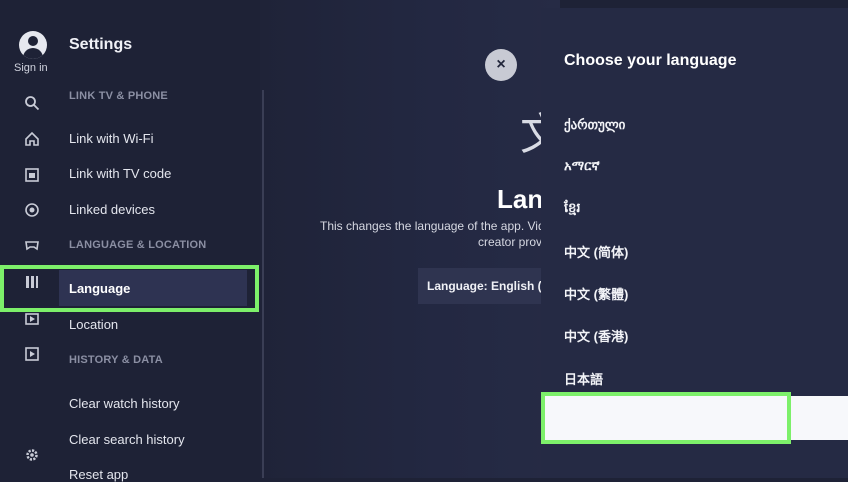  I want to click on highlight-language-item, so click(129, 288).